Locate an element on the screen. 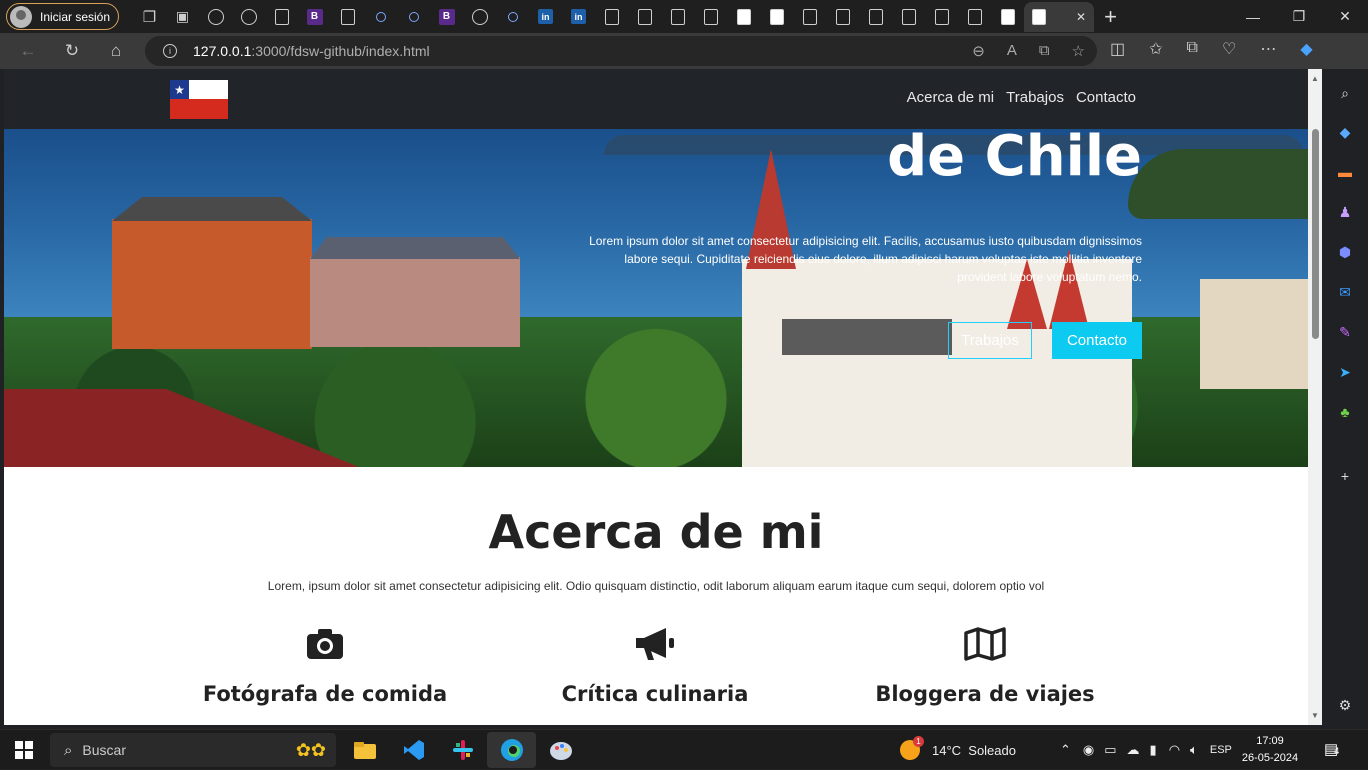 This screenshot has height=770, width=1368. browser-tab-strip: Iniciar sesión ❐ ▣ B B in in ✕ + — ❐ ✕ is located at coordinates (684, 16).